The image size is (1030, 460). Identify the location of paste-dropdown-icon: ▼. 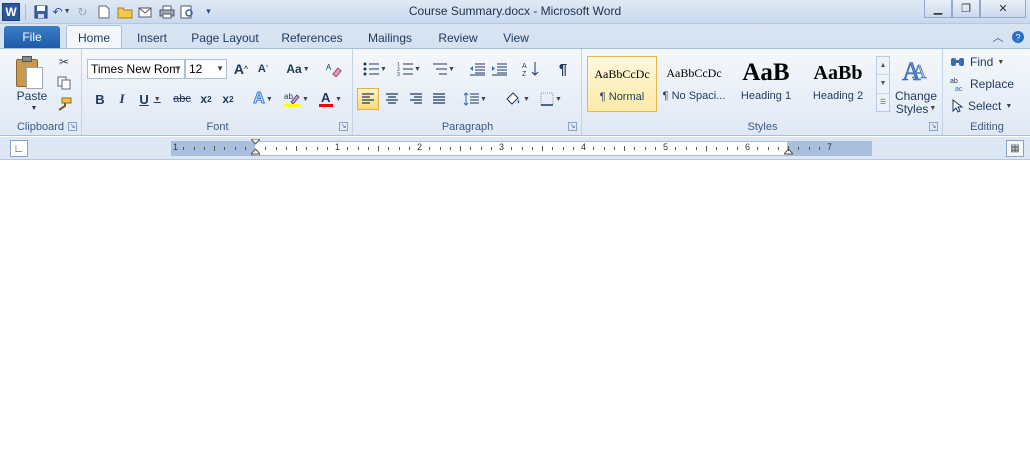
(34, 108).